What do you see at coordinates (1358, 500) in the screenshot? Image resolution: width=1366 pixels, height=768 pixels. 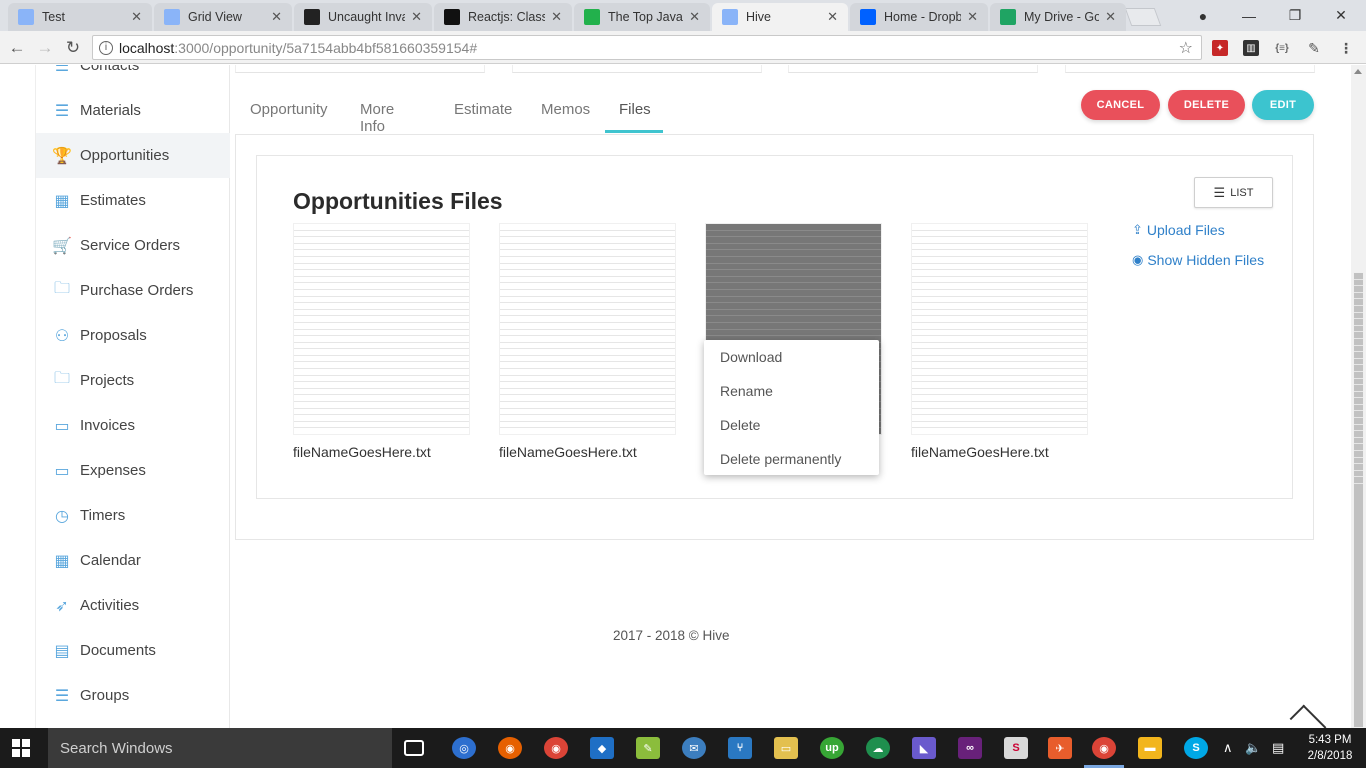 I see `scrollbar-thumb` at bounding box center [1358, 500].